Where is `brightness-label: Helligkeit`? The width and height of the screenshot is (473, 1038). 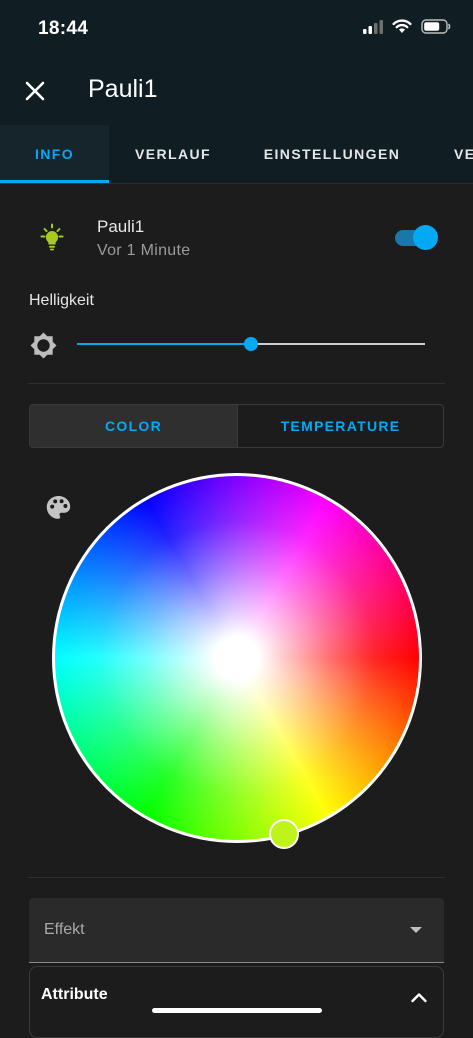
brightness-label: Helligkeit is located at coordinates (61, 300).